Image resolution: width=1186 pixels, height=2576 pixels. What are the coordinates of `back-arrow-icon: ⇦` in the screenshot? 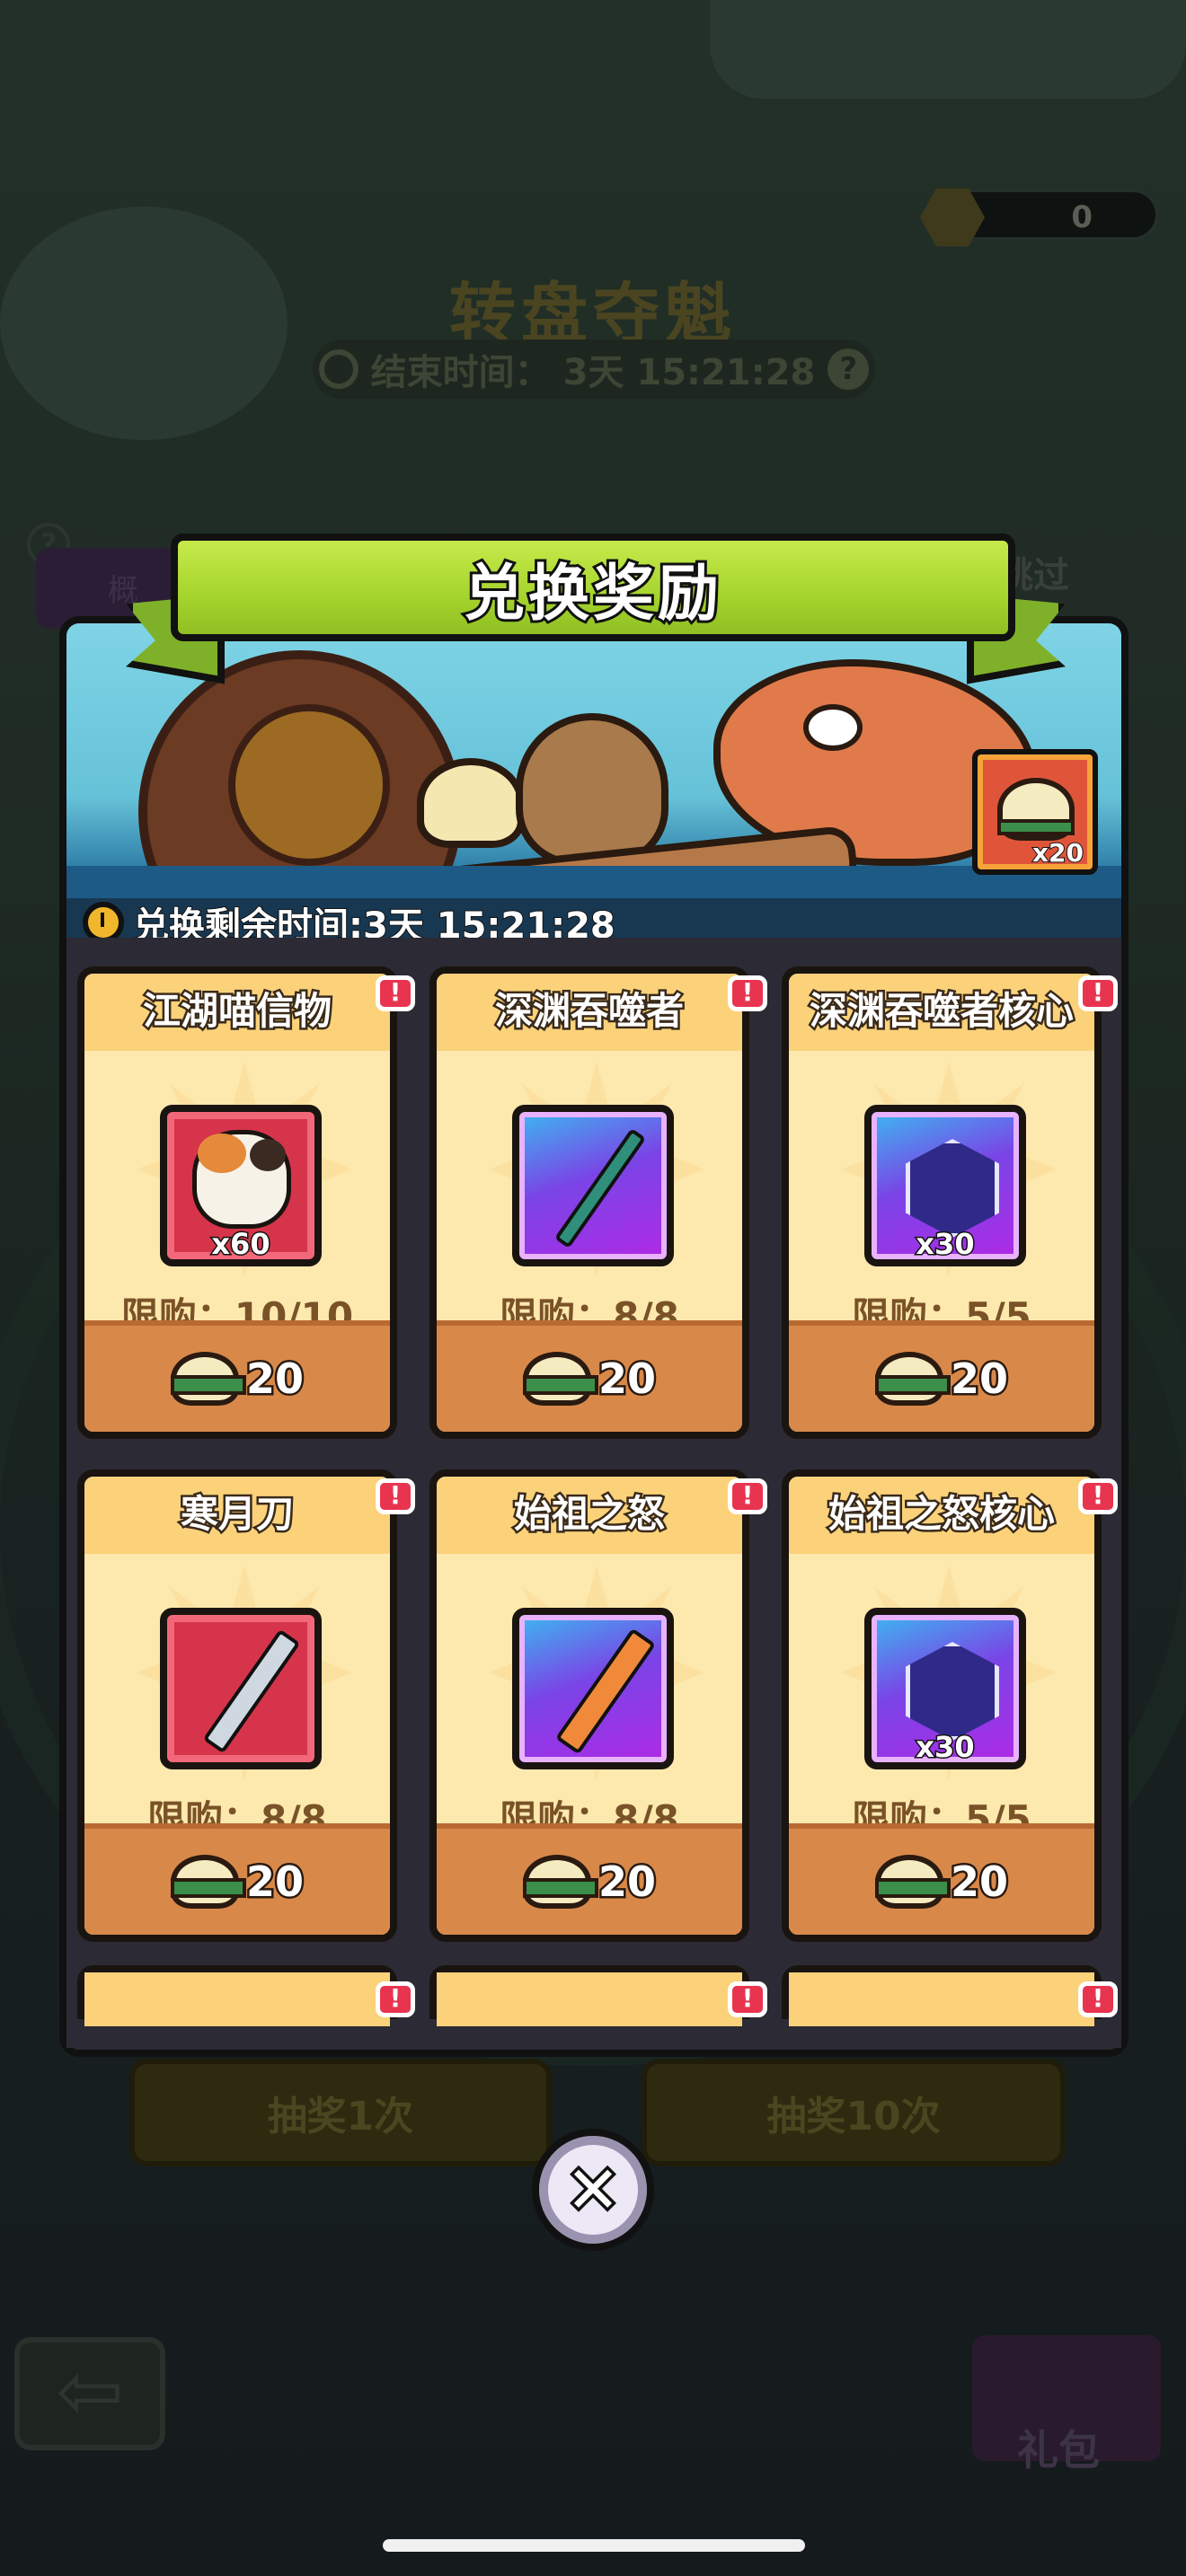 It's located at (89, 2393).